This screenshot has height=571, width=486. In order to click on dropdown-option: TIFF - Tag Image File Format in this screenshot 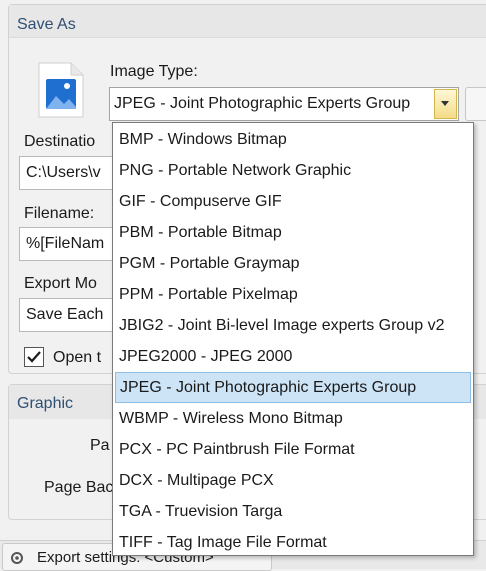, I will do `click(293, 542)`.